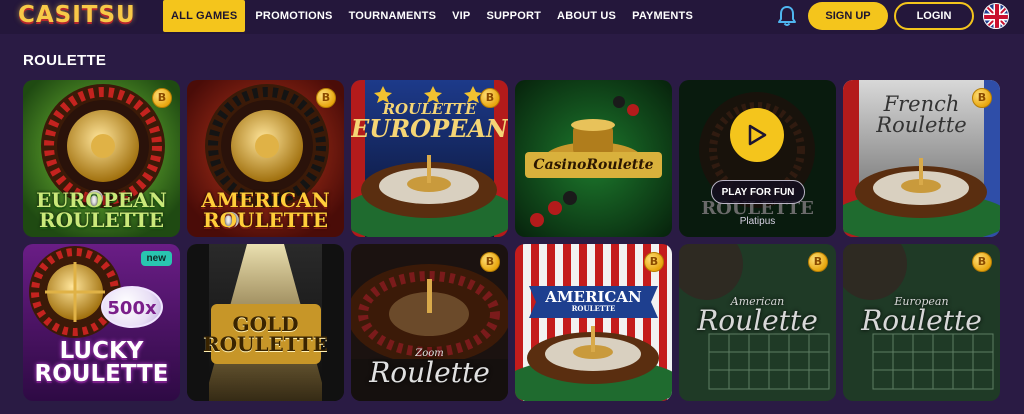 The image size is (1024, 414). I want to click on game-title: CasinoRoulette, so click(593, 165).